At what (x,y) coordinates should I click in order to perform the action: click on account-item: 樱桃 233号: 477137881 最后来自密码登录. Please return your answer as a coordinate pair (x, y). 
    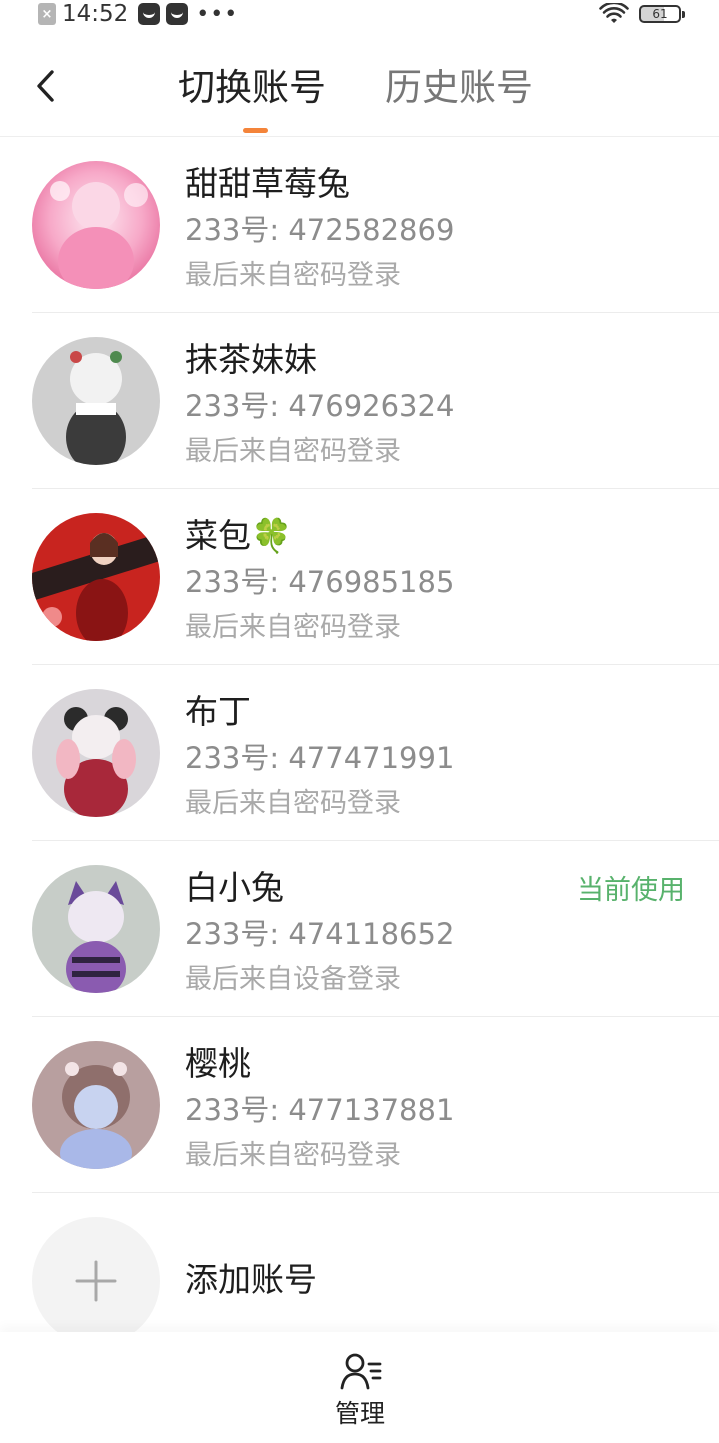
    Looking at the image, I should click on (359, 1105).